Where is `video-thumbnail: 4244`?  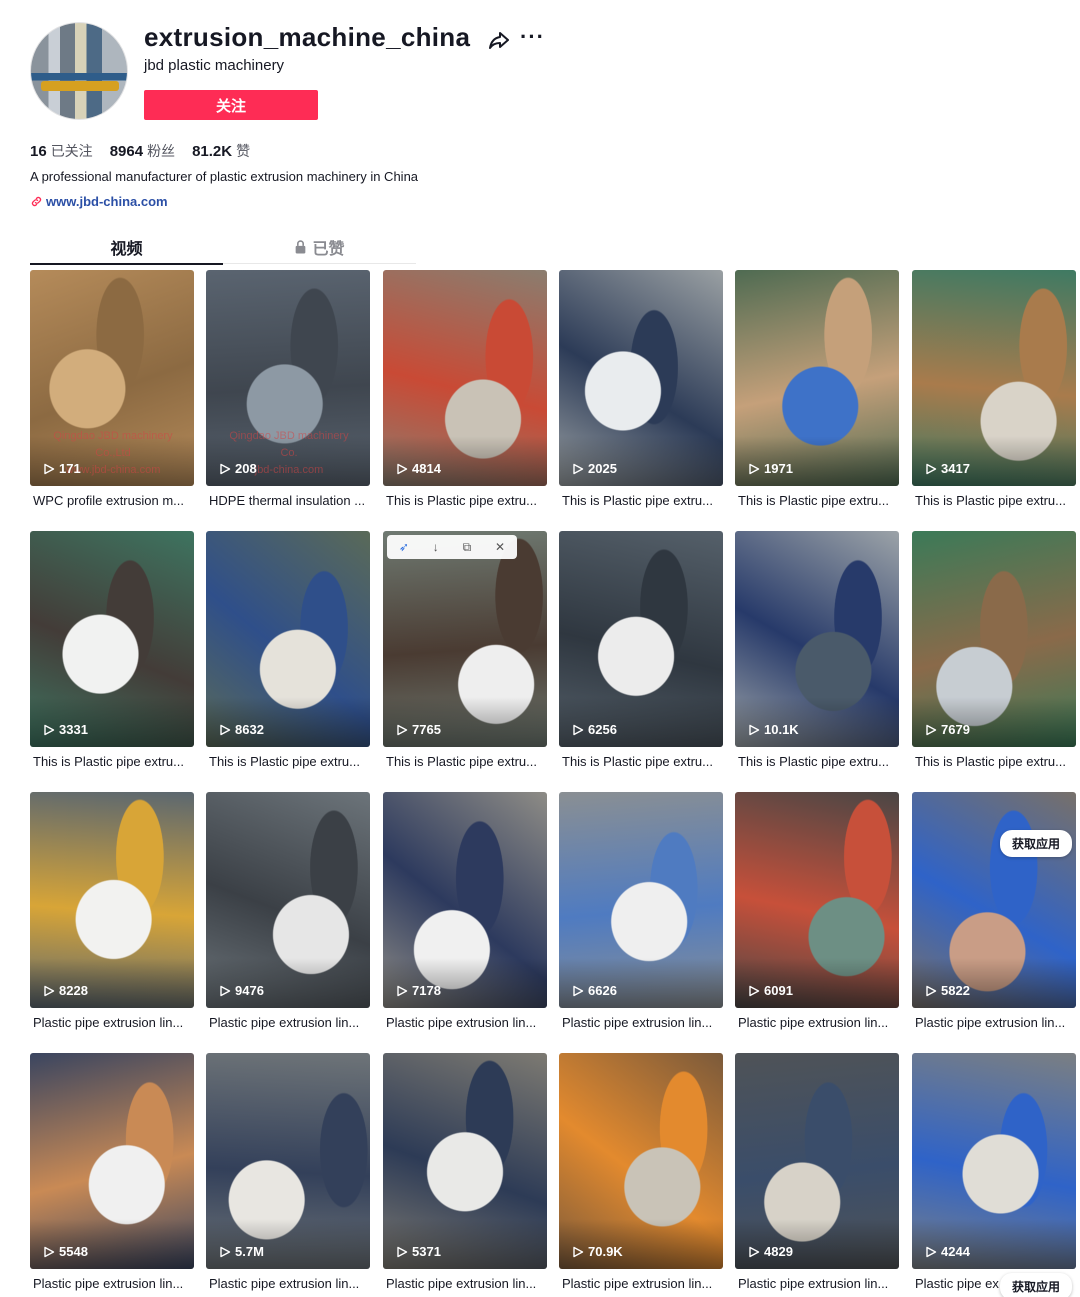
video-thumbnail: 4244 is located at coordinates (994, 1161).